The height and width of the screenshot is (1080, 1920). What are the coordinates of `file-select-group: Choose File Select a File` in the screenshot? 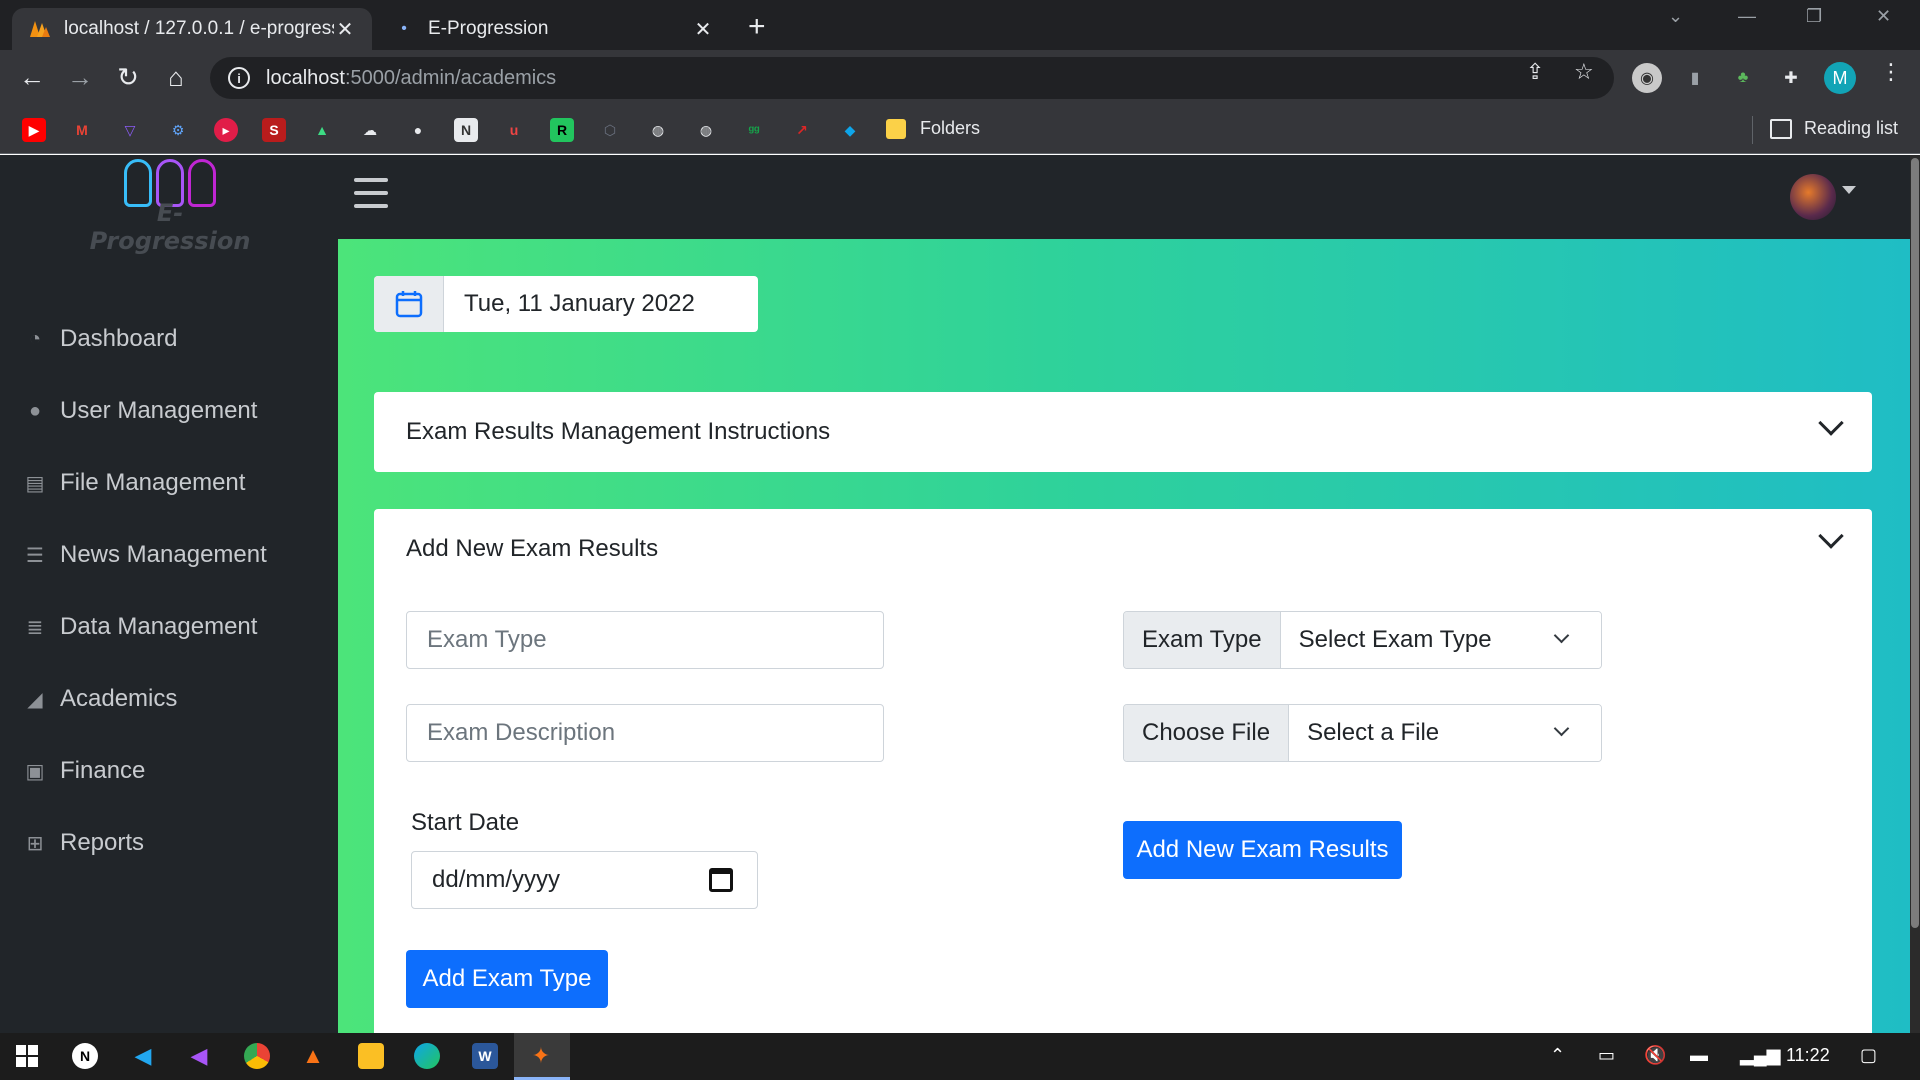 It's located at (1362, 733).